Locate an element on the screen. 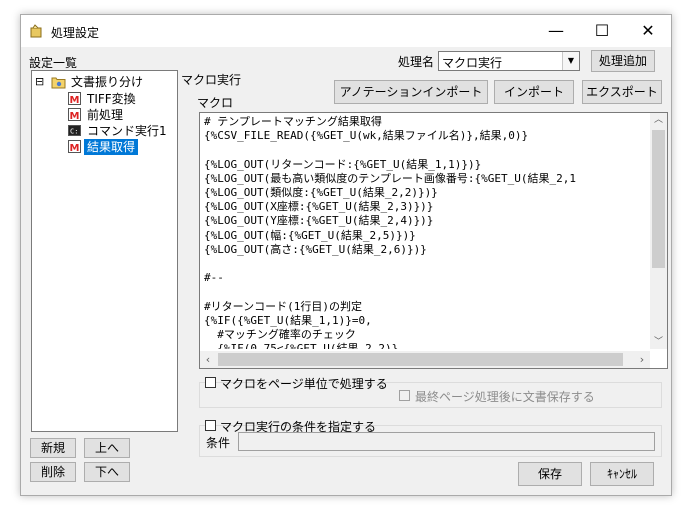 Image resolution: width=691 pixels, height=516 pixels. scroll-right-icon: › is located at coordinates (642, 359).